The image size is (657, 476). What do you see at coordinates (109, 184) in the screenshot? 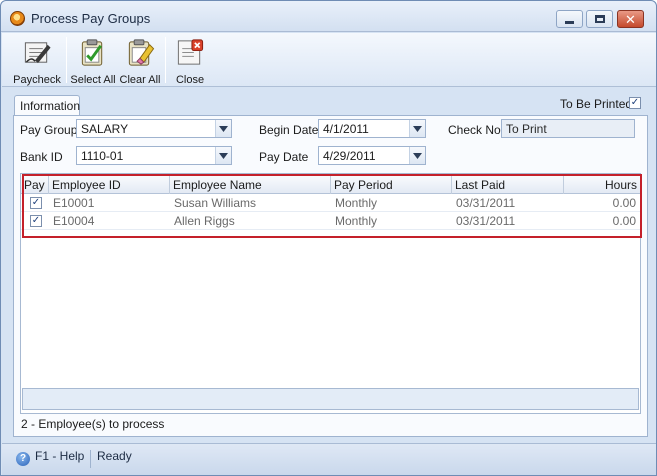
I see `column-header-employee-id: Employee ID` at bounding box center [109, 184].